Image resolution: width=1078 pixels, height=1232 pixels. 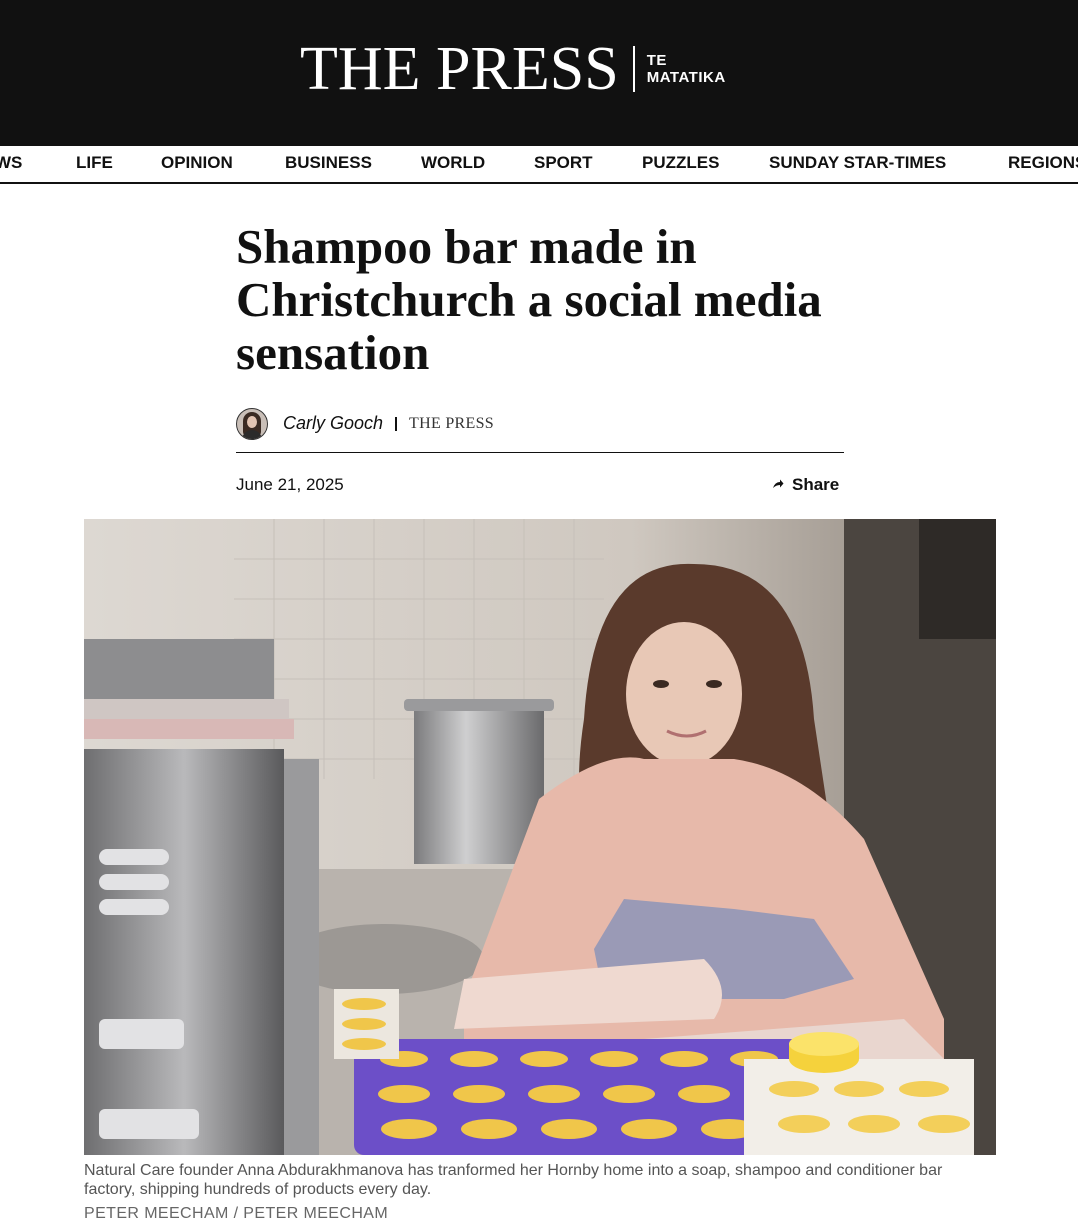 I want to click on nav-item-opinion: OPINION, so click(x=197, y=164).